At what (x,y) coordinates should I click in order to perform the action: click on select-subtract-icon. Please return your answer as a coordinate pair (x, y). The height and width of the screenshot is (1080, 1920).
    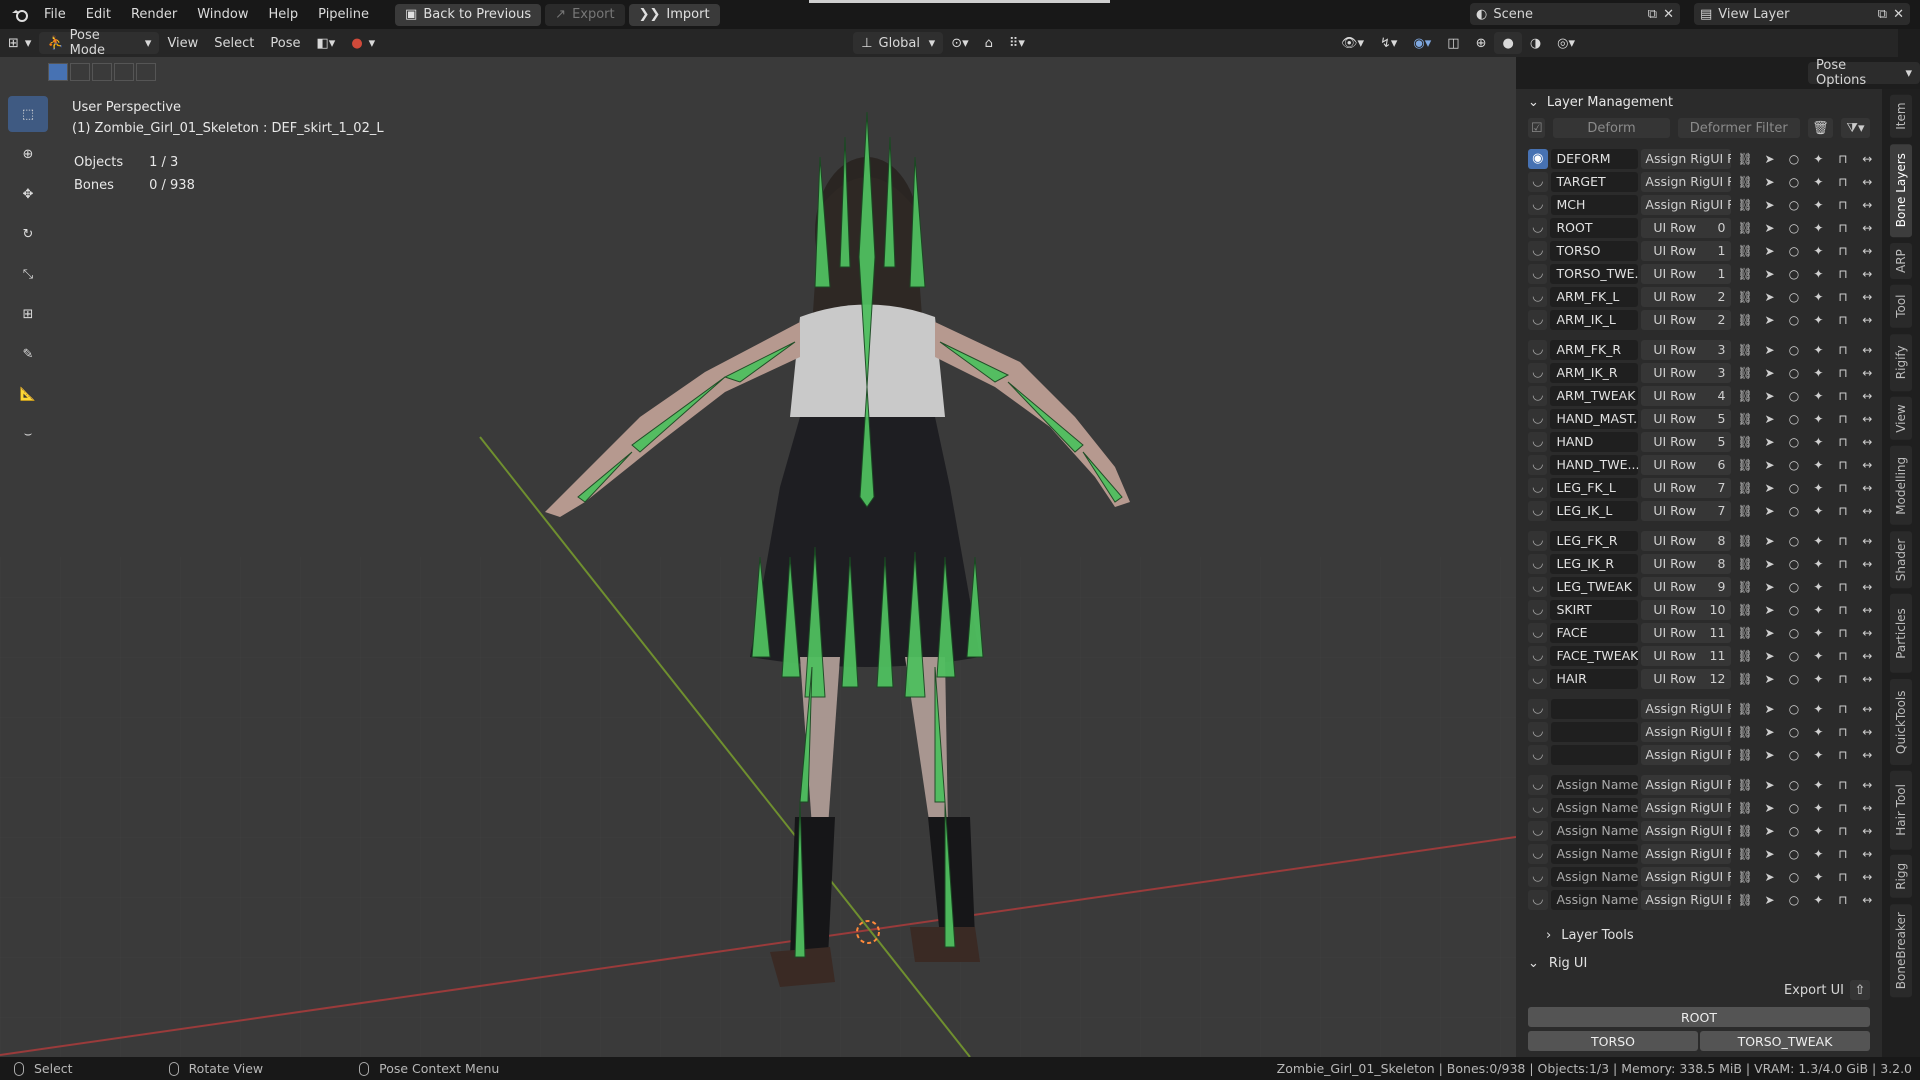
    Looking at the image, I should click on (102, 72).